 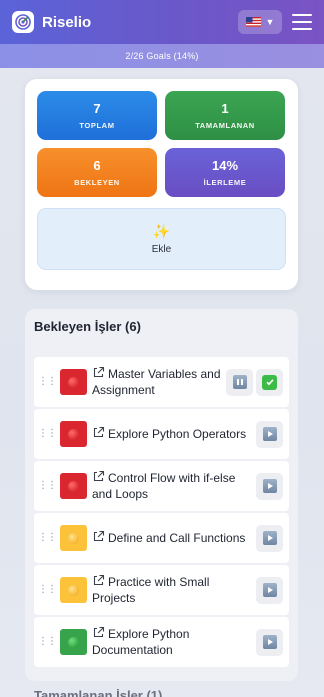 I want to click on hamburger-icon, so click(x=302, y=22).